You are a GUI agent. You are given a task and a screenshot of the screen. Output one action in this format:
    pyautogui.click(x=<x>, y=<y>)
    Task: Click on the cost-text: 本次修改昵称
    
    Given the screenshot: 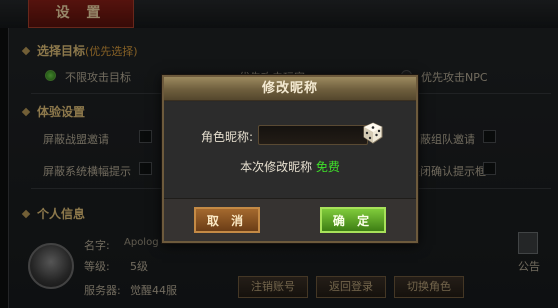 What is the action you would take?
    pyautogui.click(x=276, y=167)
    